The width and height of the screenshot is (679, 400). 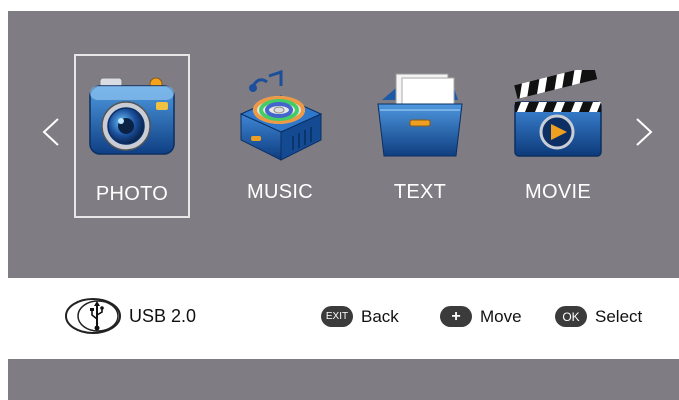 I want to click on menu-item-movie: MOVIE, so click(x=558, y=136).